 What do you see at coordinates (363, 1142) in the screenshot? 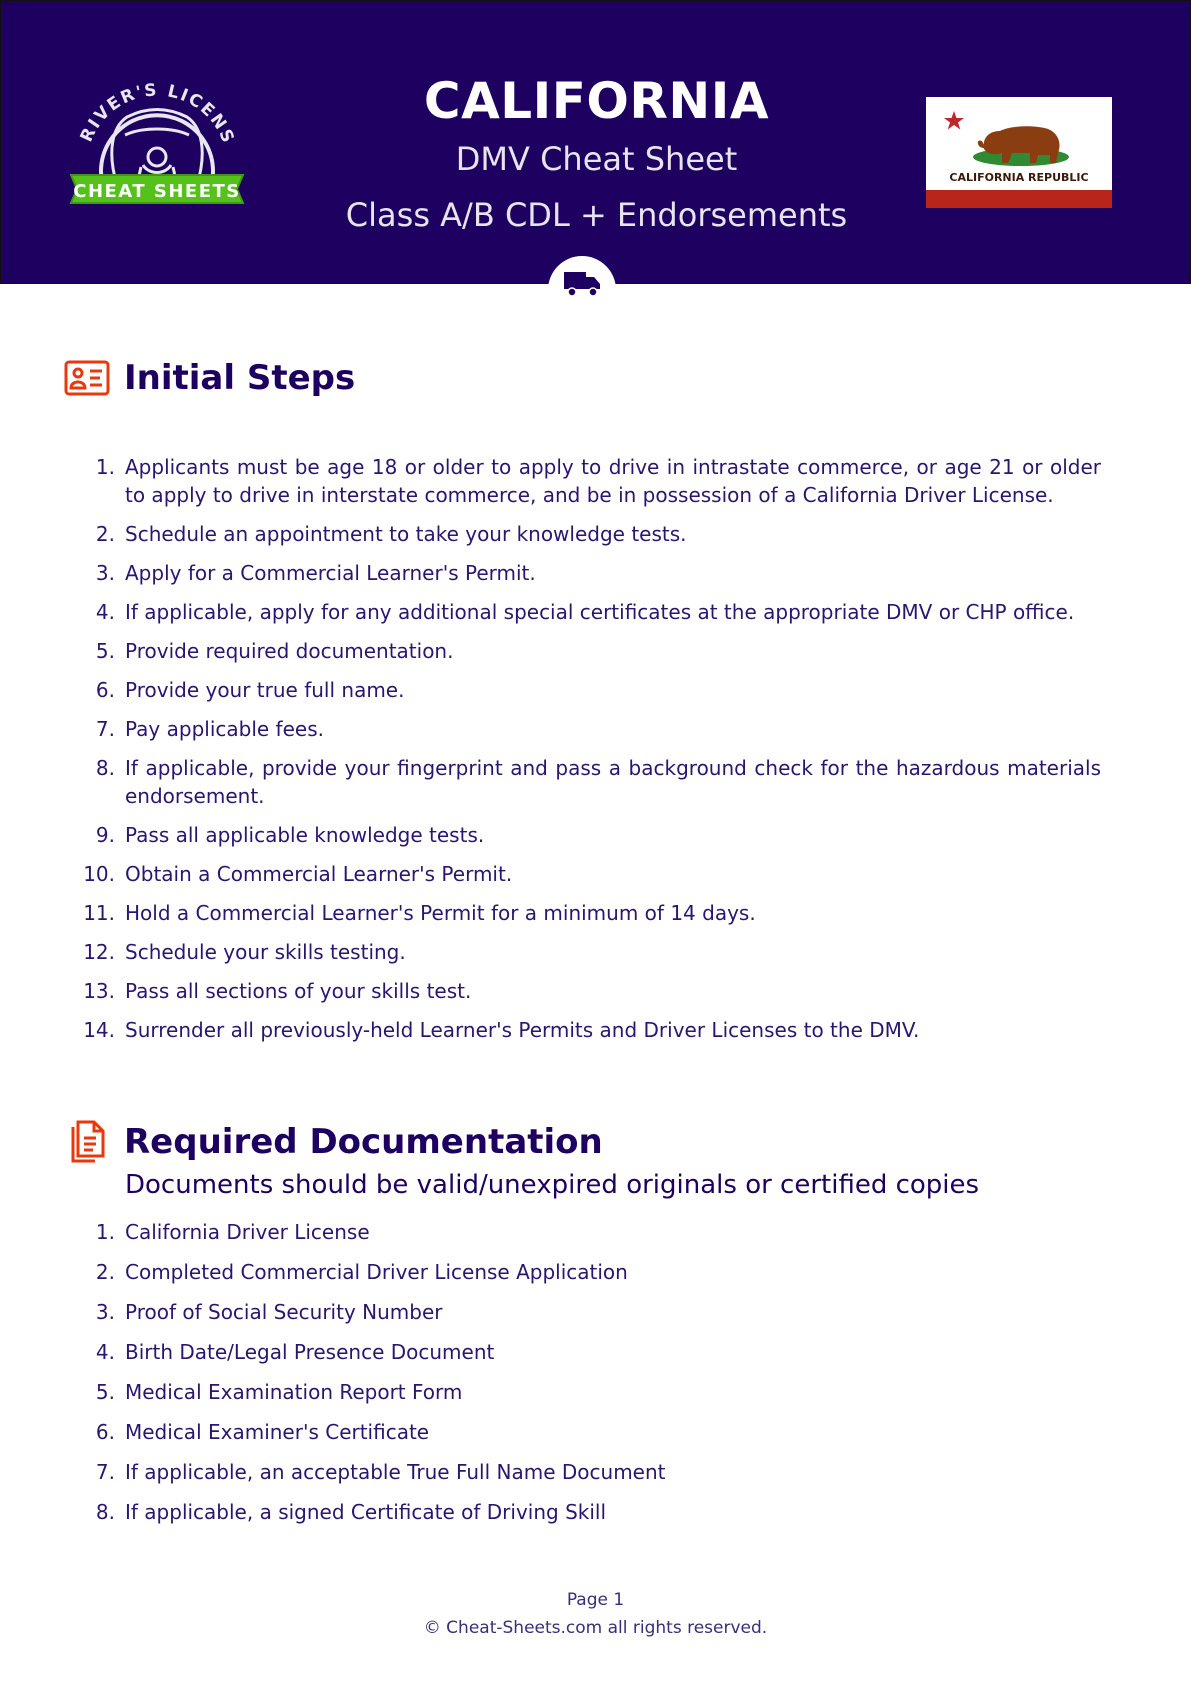
I see `section-title: Required Documentation` at bounding box center [363, 1142].